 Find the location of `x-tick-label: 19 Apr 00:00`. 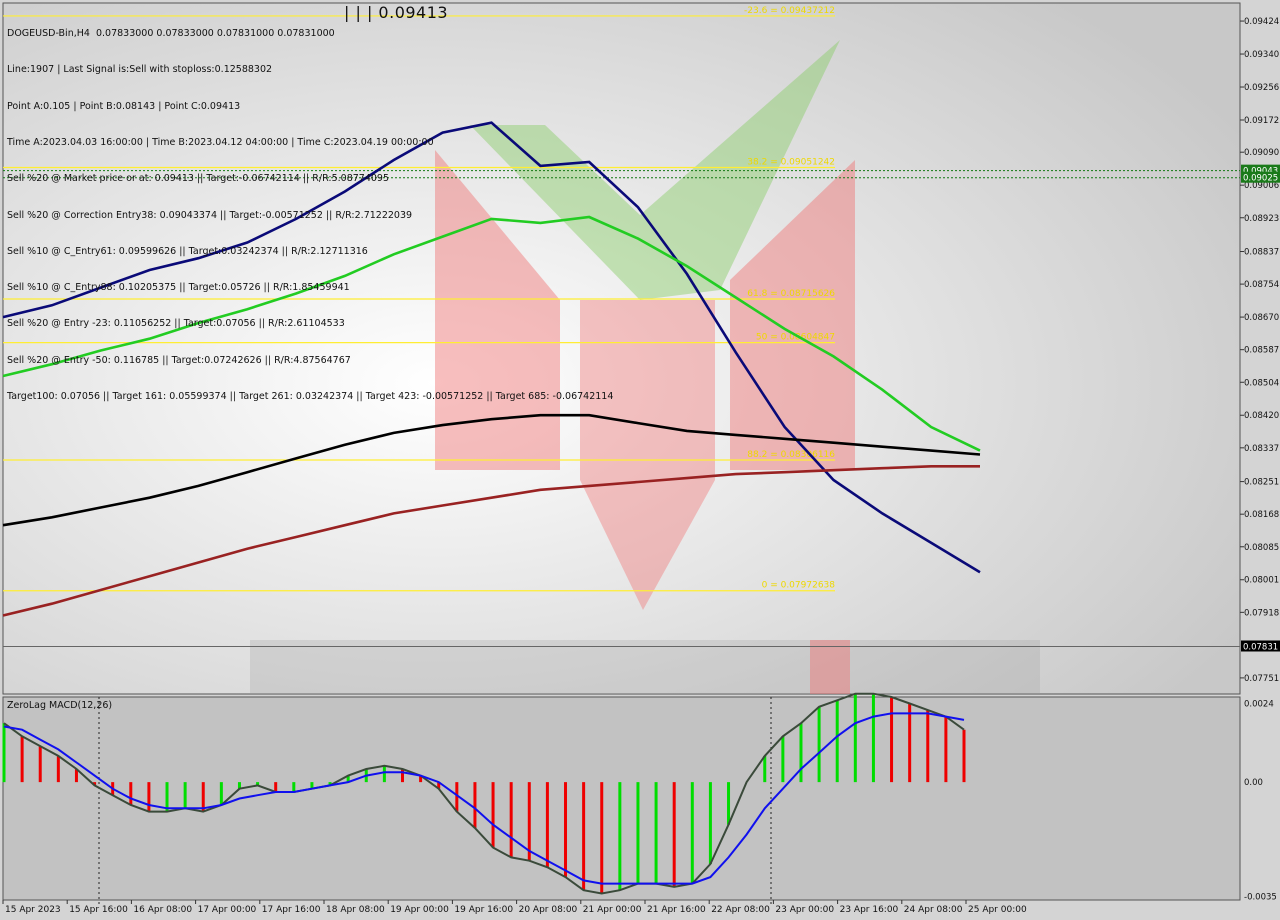

x-tick-label: 19 Apr 00:00 is located at coordinates (419, 910).